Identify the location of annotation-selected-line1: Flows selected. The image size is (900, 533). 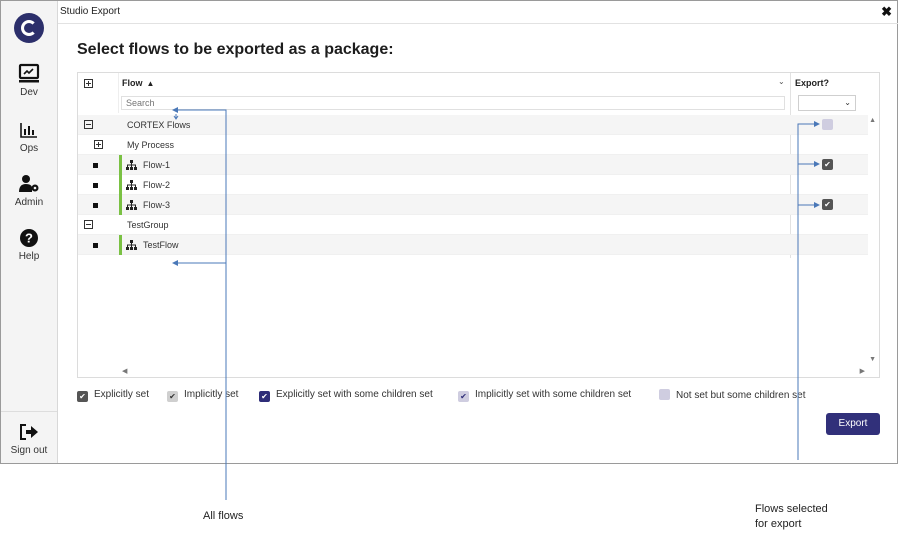
(791, 509).